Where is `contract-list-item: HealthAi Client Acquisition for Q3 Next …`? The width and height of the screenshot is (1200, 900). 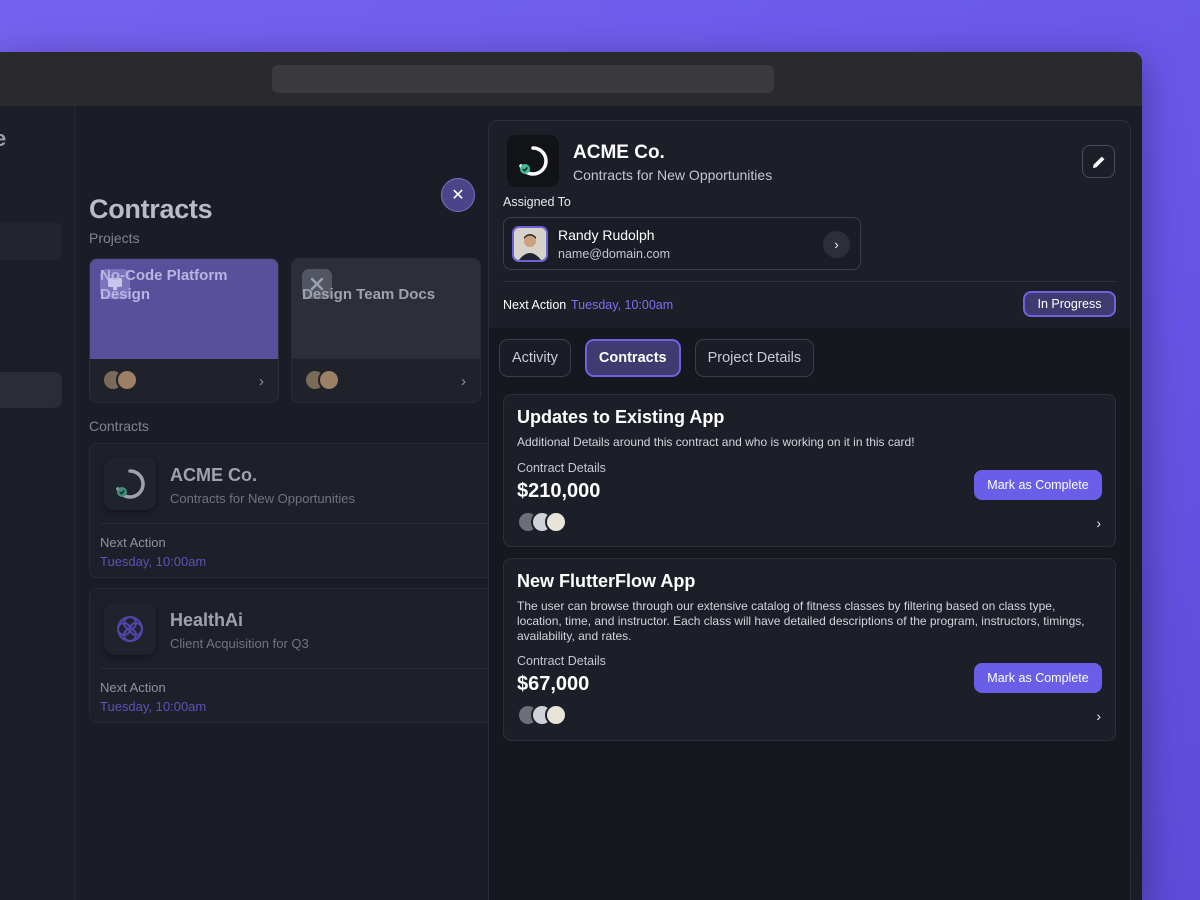 contract-list-item: HealthAi Client Acquisition for Q3 Next … is located at coordinates (294, 655).